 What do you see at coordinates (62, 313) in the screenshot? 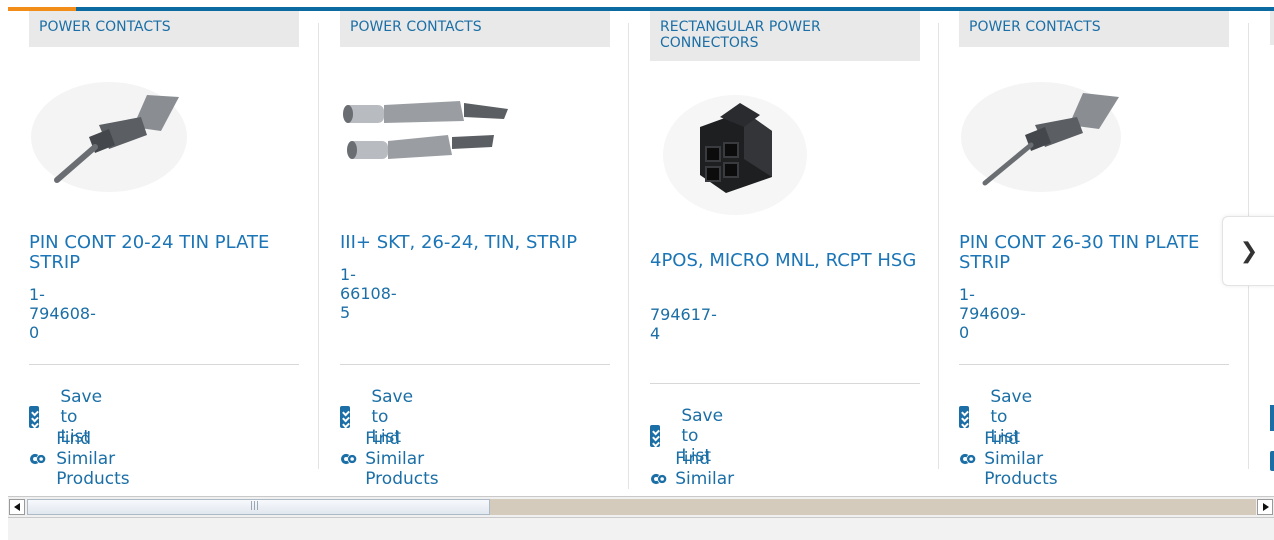
I see `part-number: 1-794608-0` at bounding box center [62, 313].